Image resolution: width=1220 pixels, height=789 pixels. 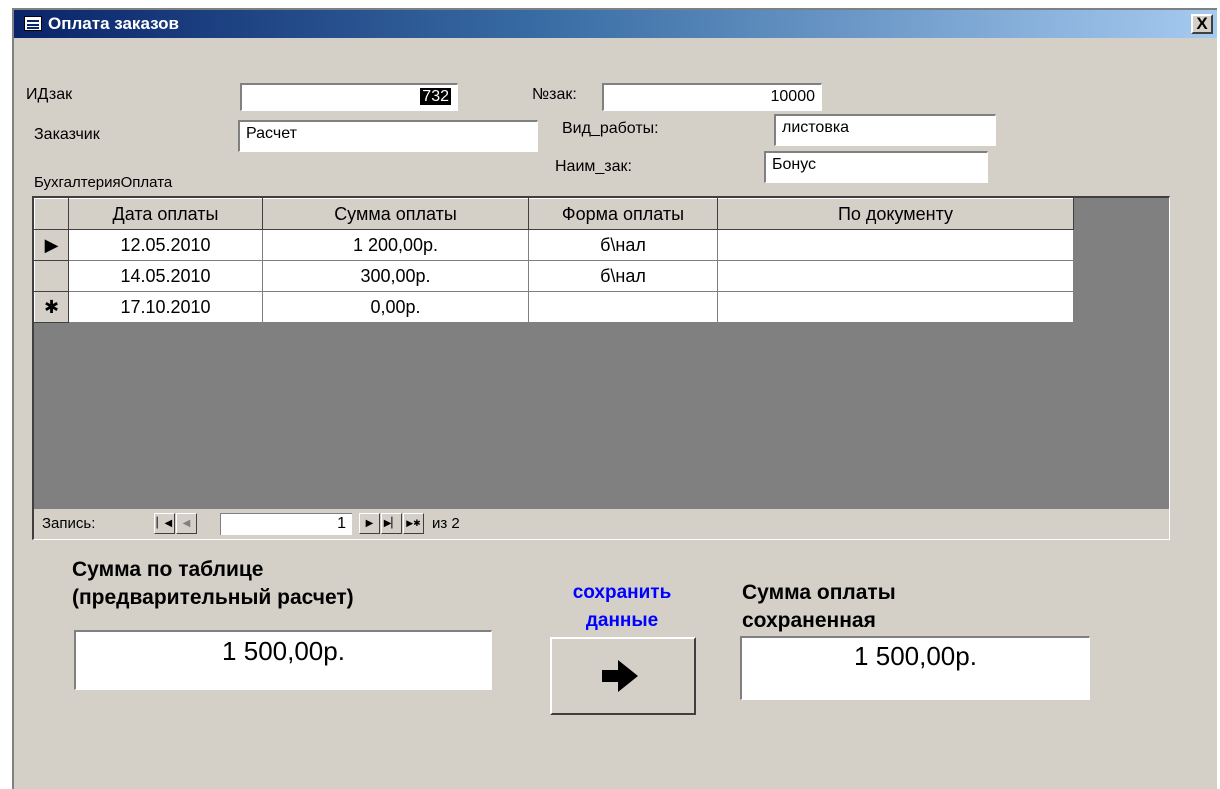 I want to click on cell-date: 17.10.2010, so click(x=165, y=307).